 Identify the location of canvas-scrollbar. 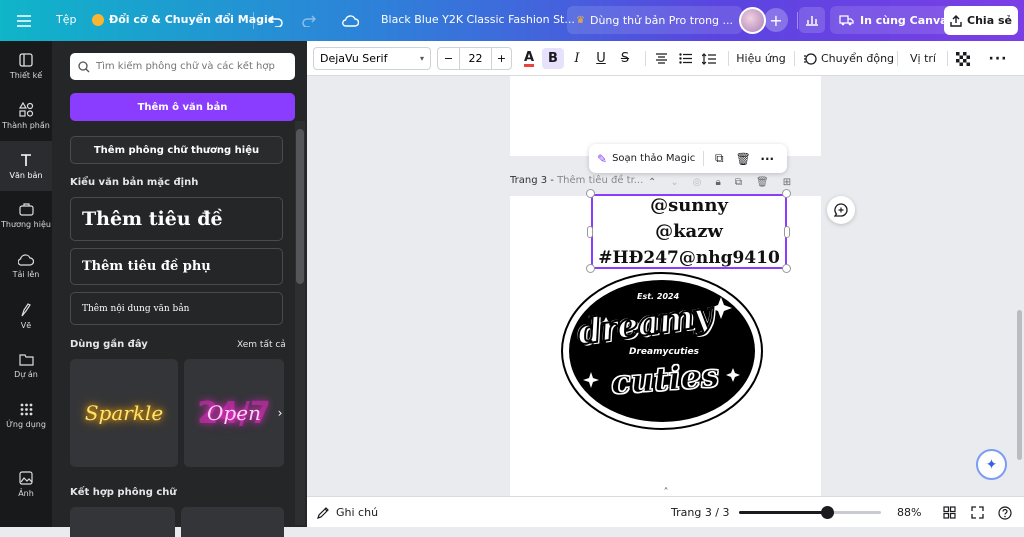
(1019, 385).